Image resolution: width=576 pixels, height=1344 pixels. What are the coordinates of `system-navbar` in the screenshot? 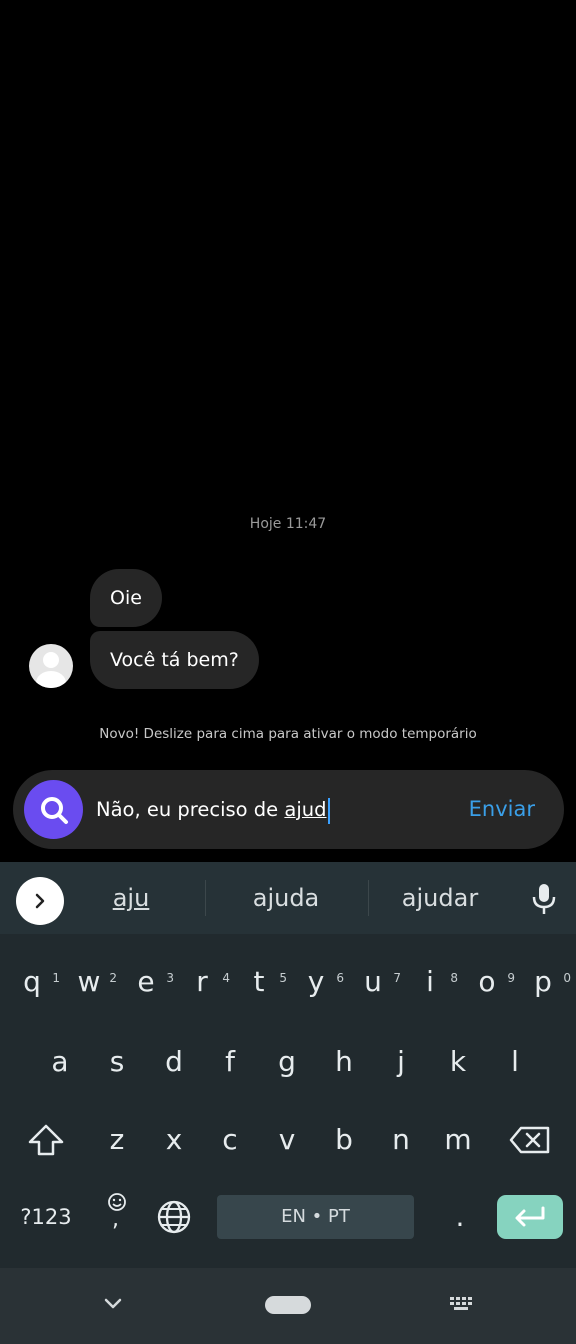 It's located at (288, 1306).